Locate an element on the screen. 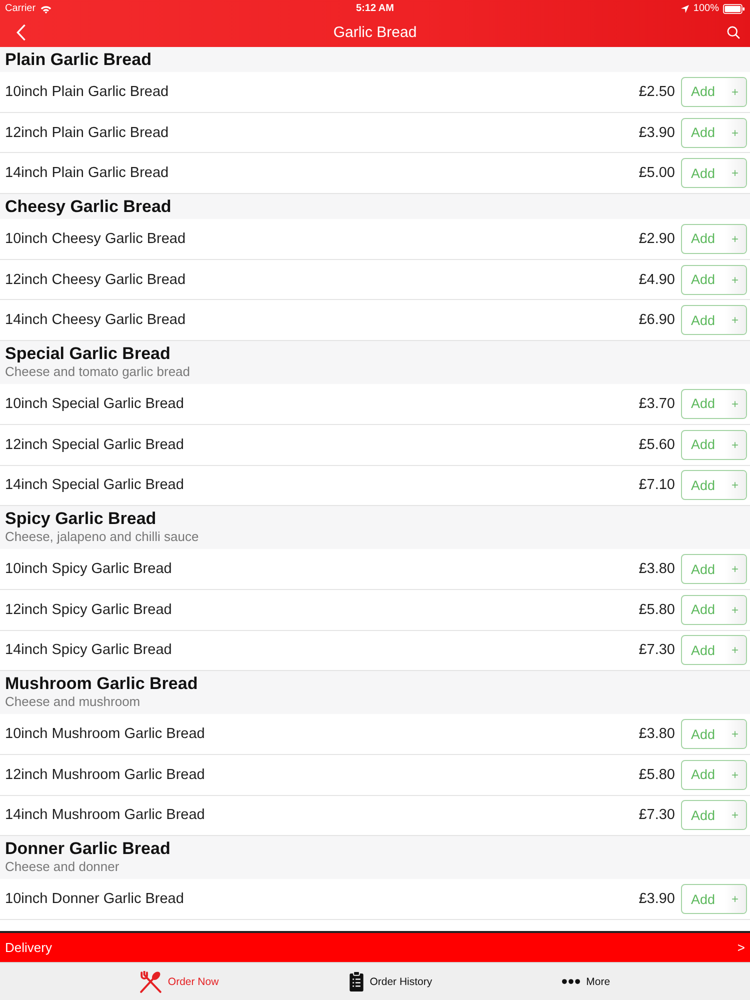 The image size is (750, 1000). section-description: Cheese and donner is located at coordinates (62, 867).